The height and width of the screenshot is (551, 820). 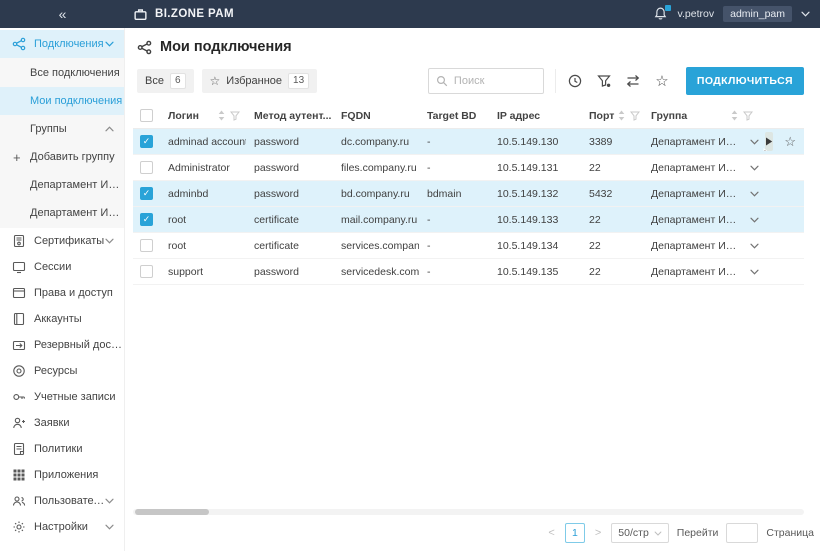 I want to click on horizontal-scrollbar-thumb, so click(x=172, y=512).